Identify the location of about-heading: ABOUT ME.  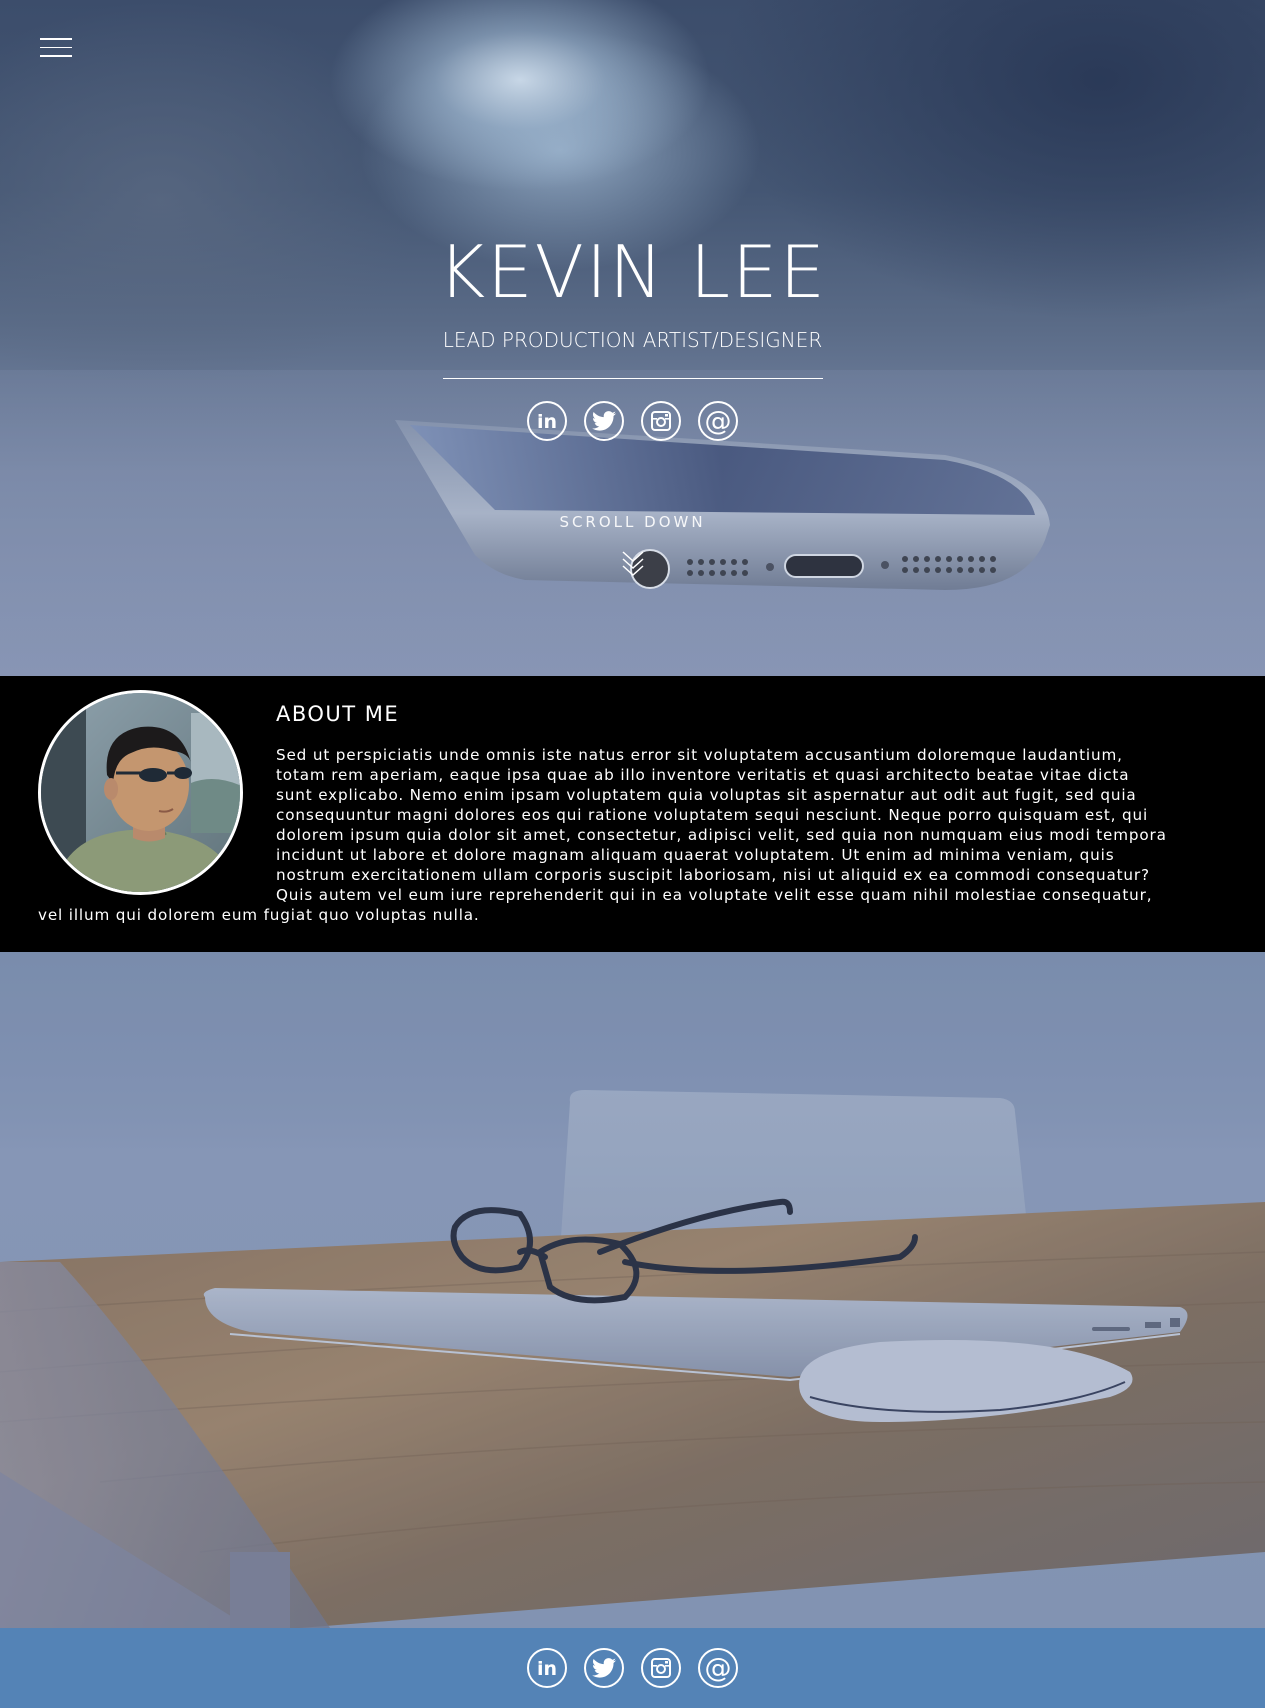
(338, 714).